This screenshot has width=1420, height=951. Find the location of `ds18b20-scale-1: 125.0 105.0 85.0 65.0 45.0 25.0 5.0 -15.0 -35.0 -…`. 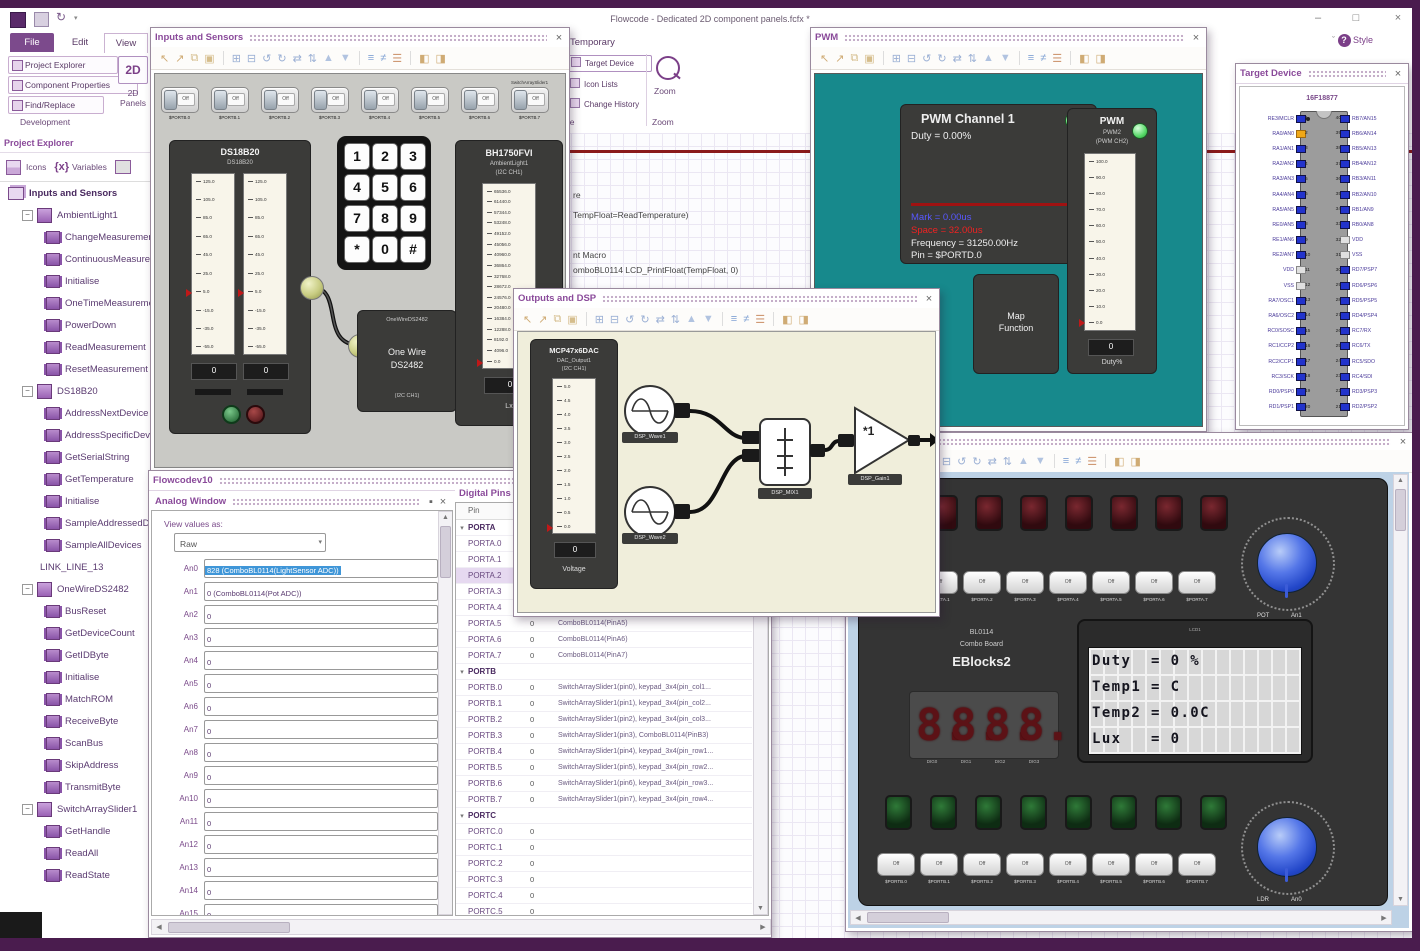

ds18b20-scale-1: 125.0 105.0 85.0 65.0 45.0 25.0 5.0 -15.0 -35.0 -… is located at coordinates (213, 264).